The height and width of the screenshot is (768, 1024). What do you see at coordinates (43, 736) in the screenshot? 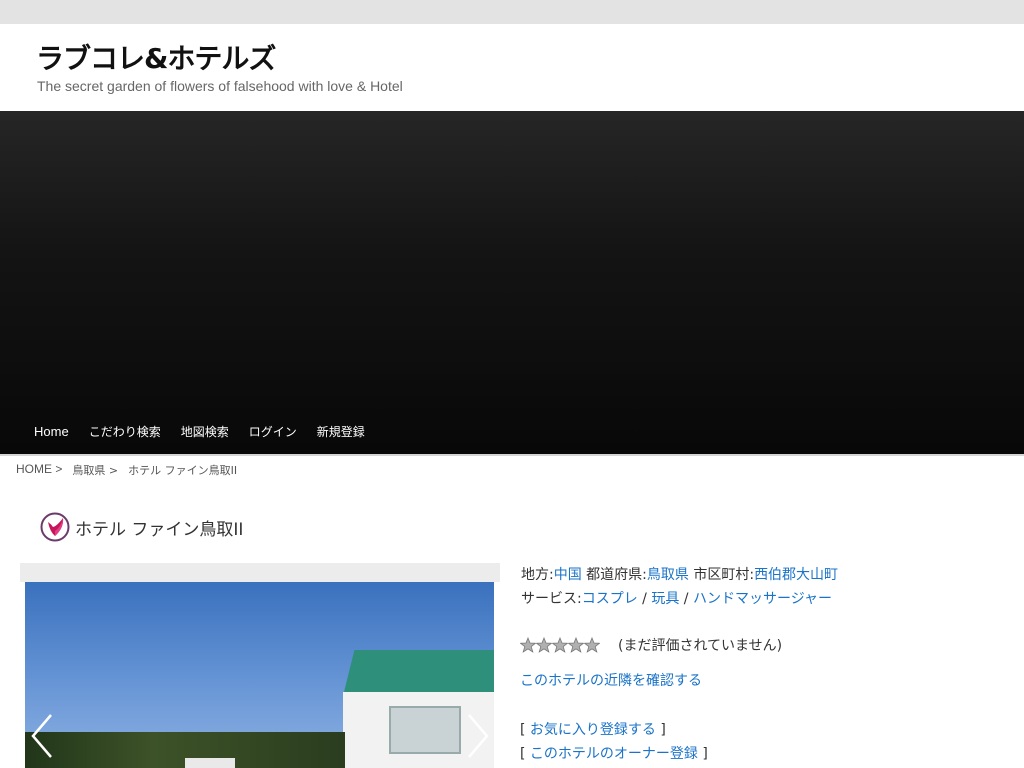
I see `prev-arrow-icon` at bounding box center [43, 736].